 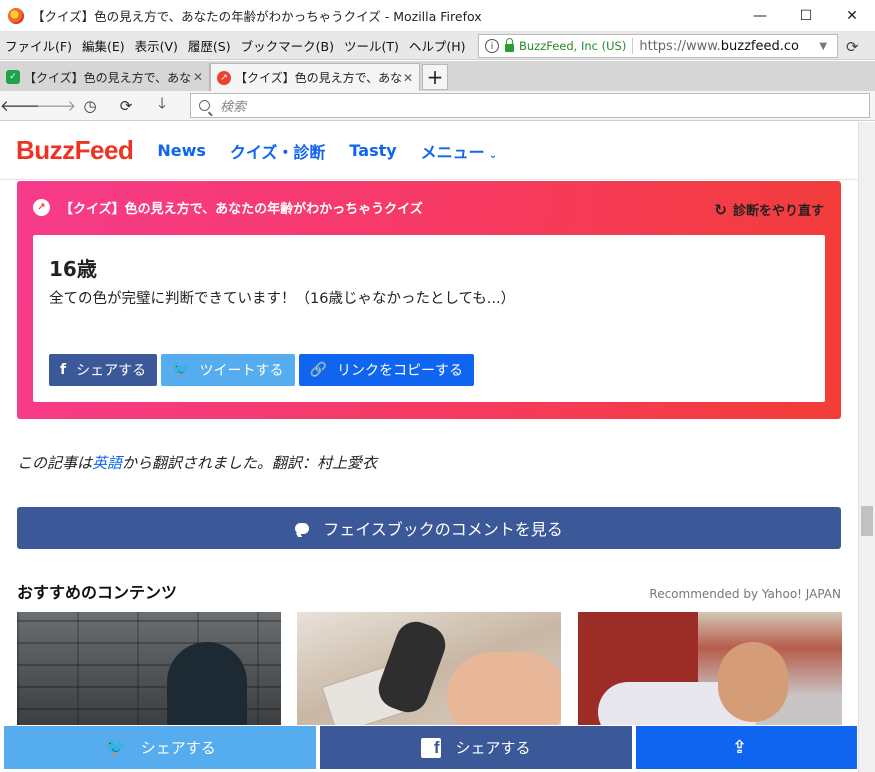 What do you see at coordinates (233, 107) in the screenshot?
I see `search-placeholder: 検索` at bounding box center [233, 107].